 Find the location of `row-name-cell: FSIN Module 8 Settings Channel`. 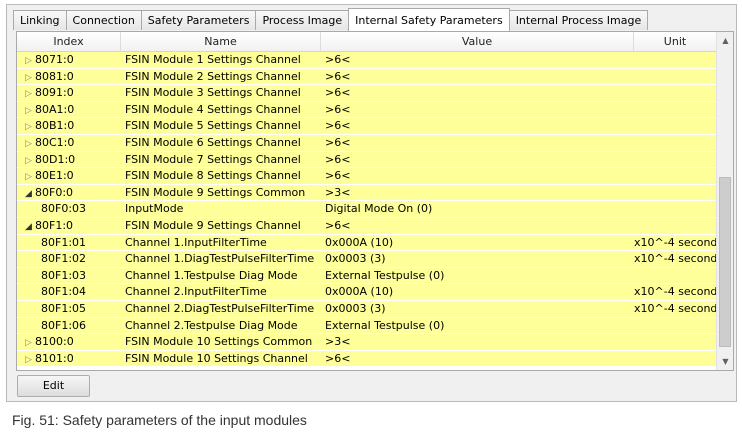

row-name-cell: FSIN Module 8 Settings Channel is located at coordinates (213, 176).